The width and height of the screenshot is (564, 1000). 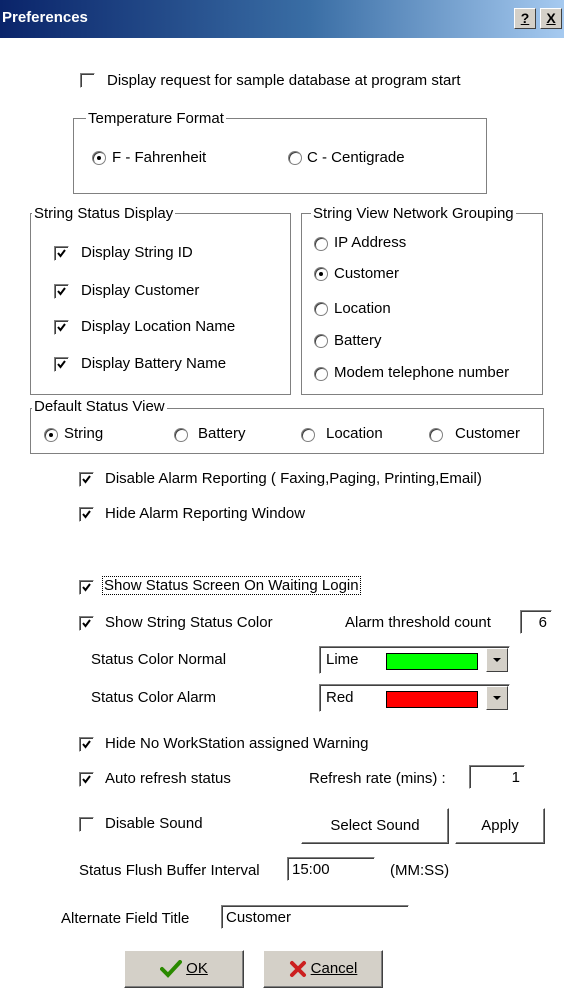 I want to click on status-color-alarm-value: Red, so click(x=340, y=697).